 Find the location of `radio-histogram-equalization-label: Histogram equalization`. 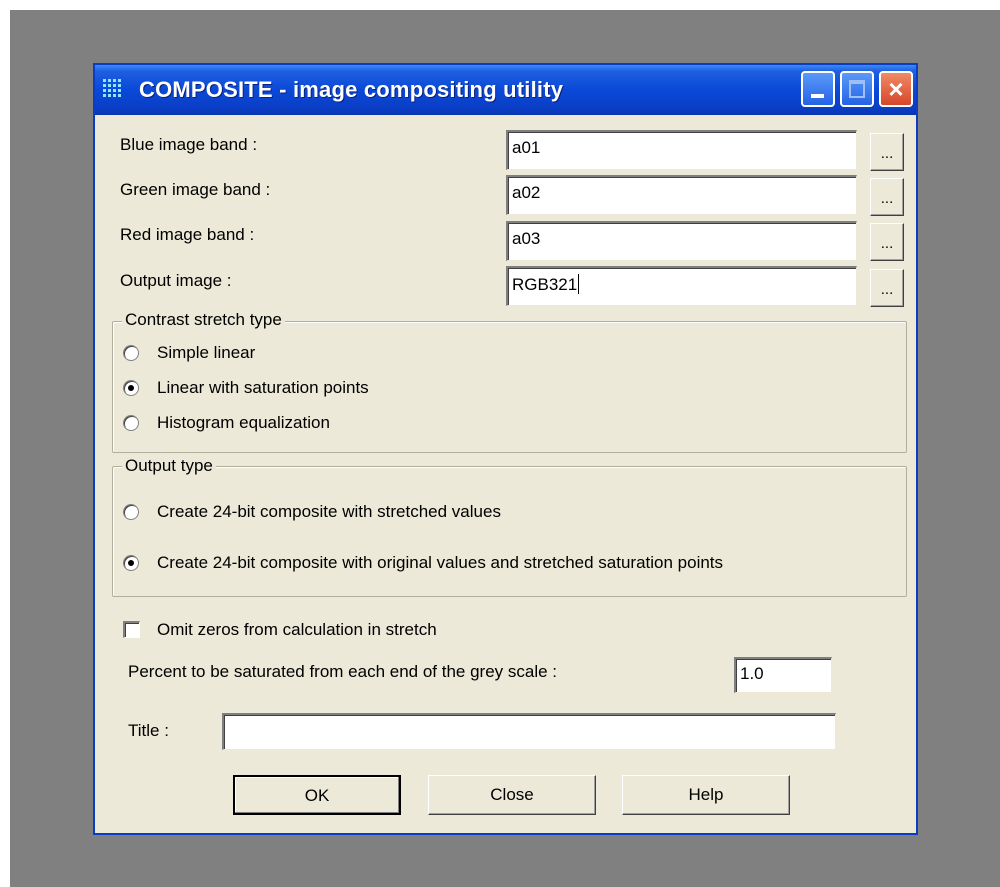

radio-histogram-equalization-label: Histogram equalization is located at coordinates (243, 423).